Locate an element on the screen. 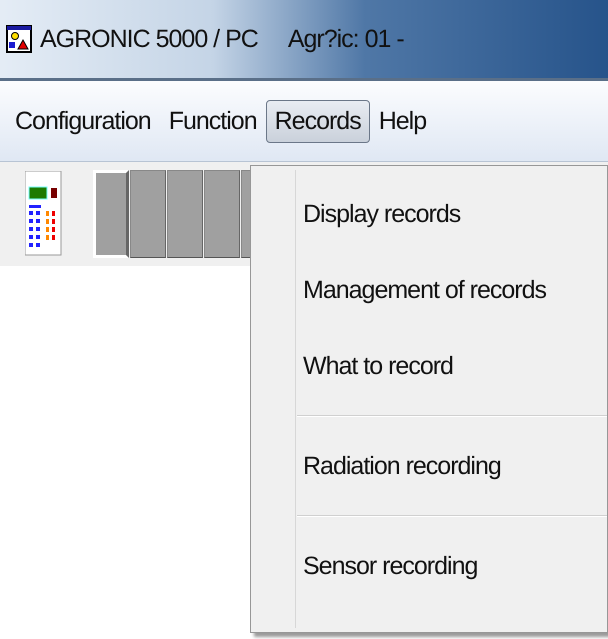 This screenshot has height=639, width=608. menu-entry: Radiation recording is located at coordinates (429, 466).